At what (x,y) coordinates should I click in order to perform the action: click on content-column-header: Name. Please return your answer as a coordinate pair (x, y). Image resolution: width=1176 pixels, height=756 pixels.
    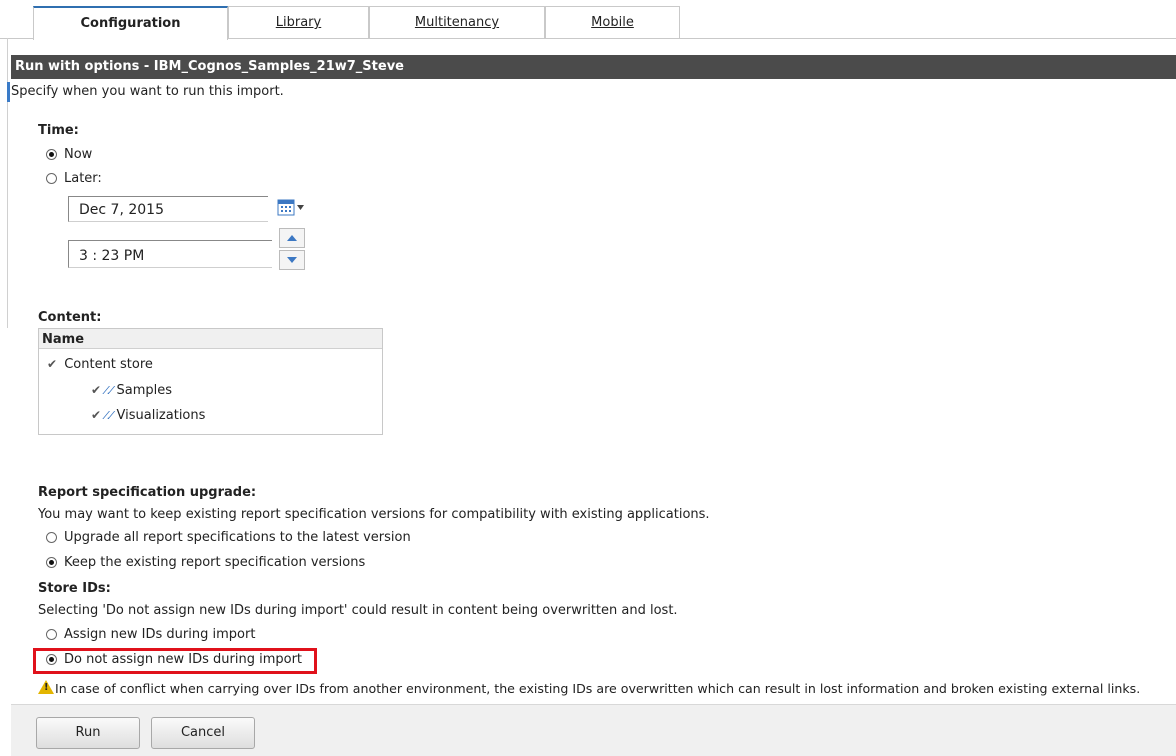
    Looking at the image, I should click on (210, 339).